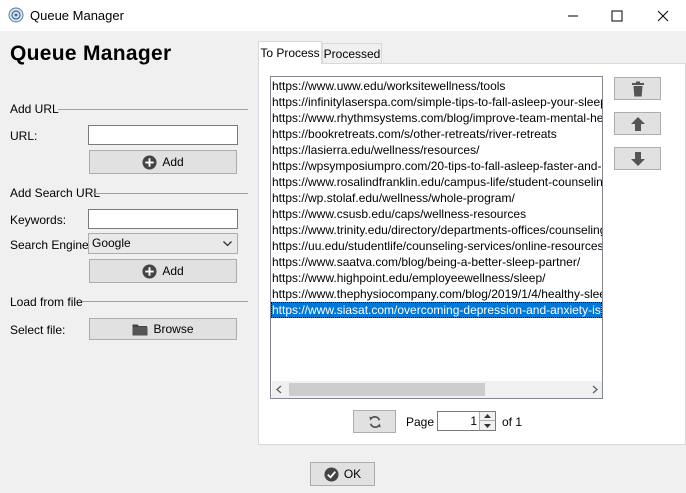 The width and height of the screenshot is (686, 493). I want to click on add-url-button-label: Add, so click(173, 162).